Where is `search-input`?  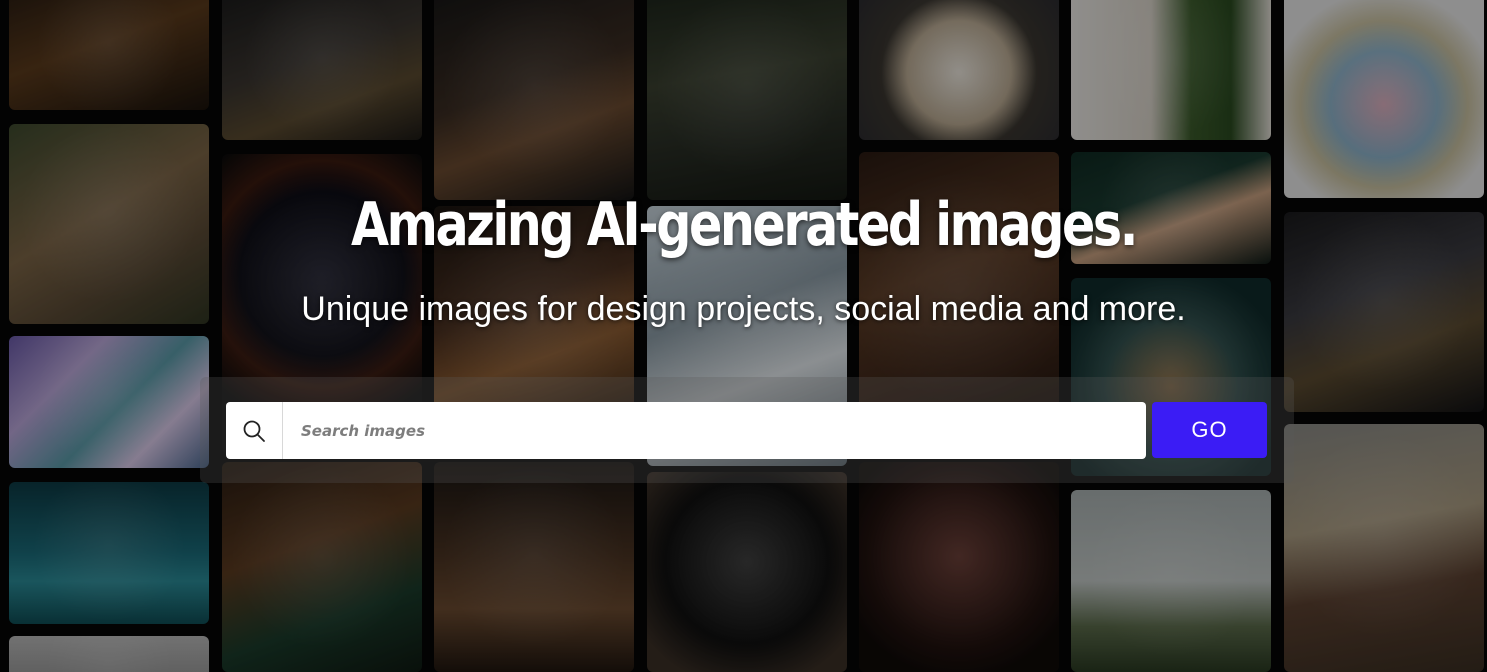 search-input is located at coordinates (714, 430).